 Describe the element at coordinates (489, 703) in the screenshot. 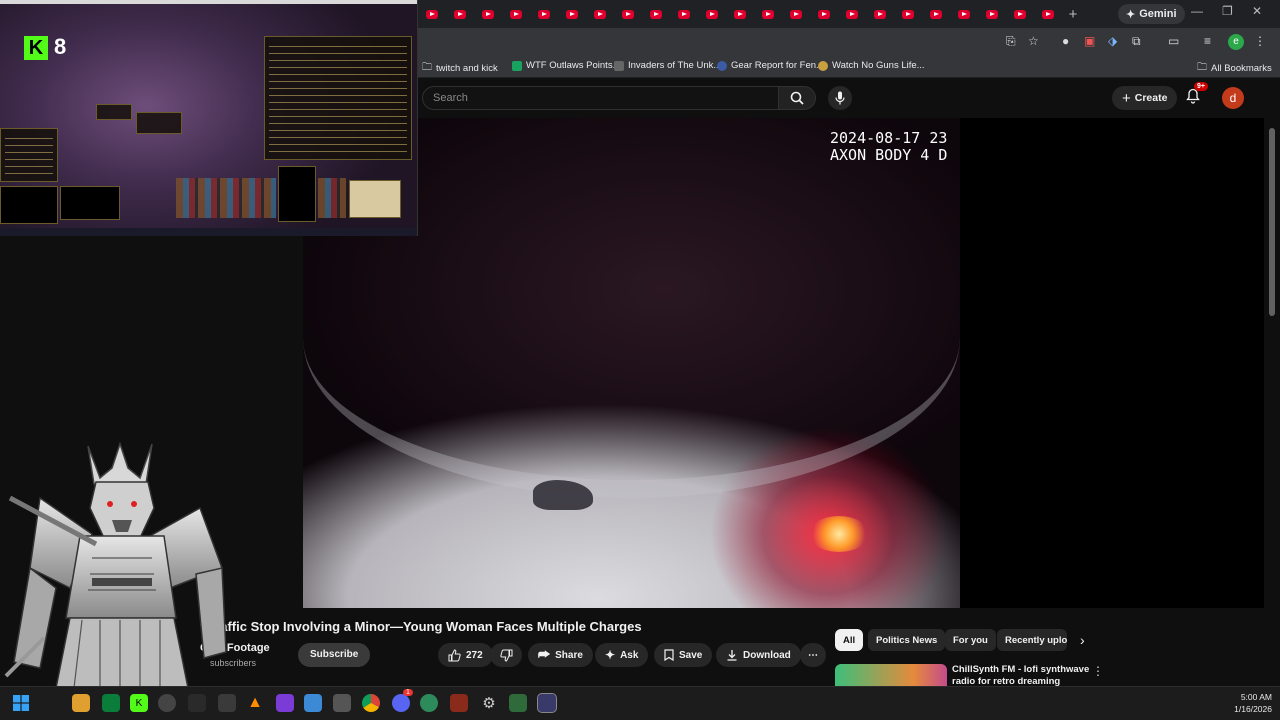

I see `settings-gear-icon: ⚙` at that location.